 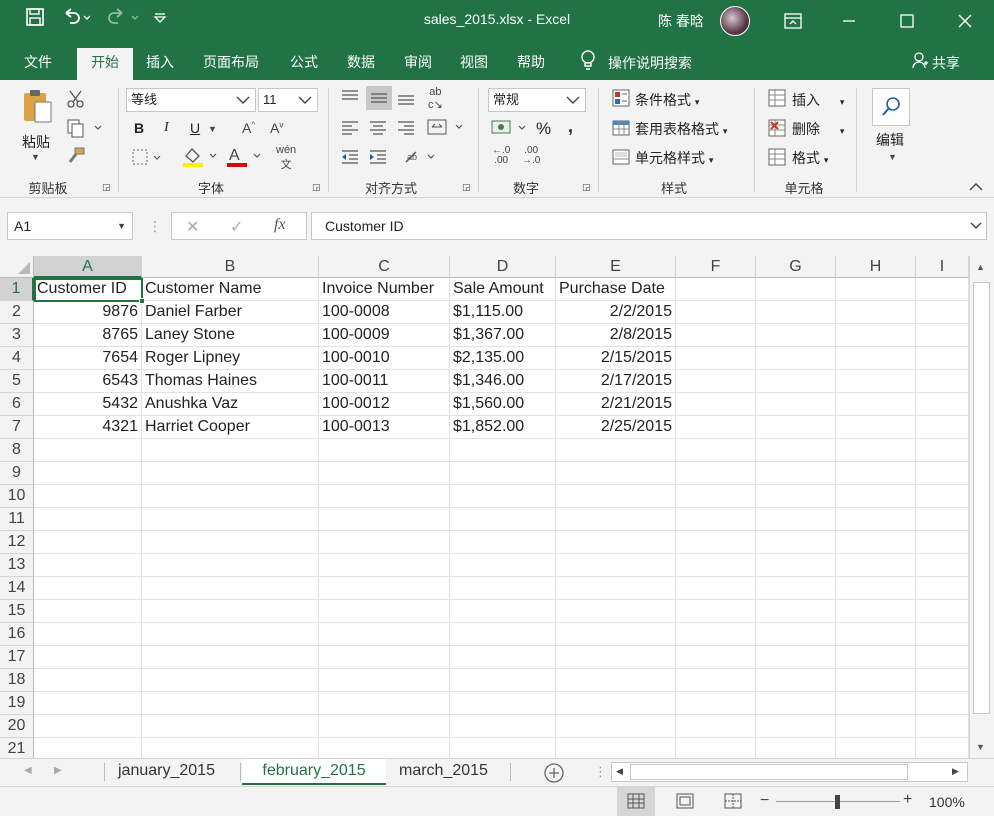 What do you see at coordinates (36, 142) in the screenshot?
I see `paste-label: 粘贴` at bounding box center [36, 142].